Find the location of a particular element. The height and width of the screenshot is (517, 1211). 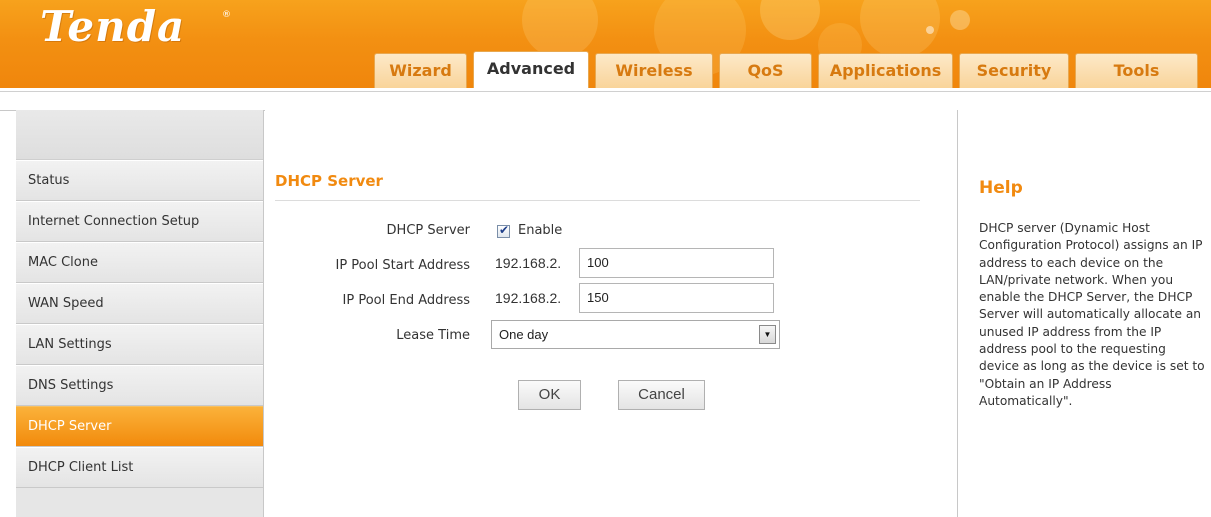

tab-wireless: Wireless is located at coordinates (654, 70).